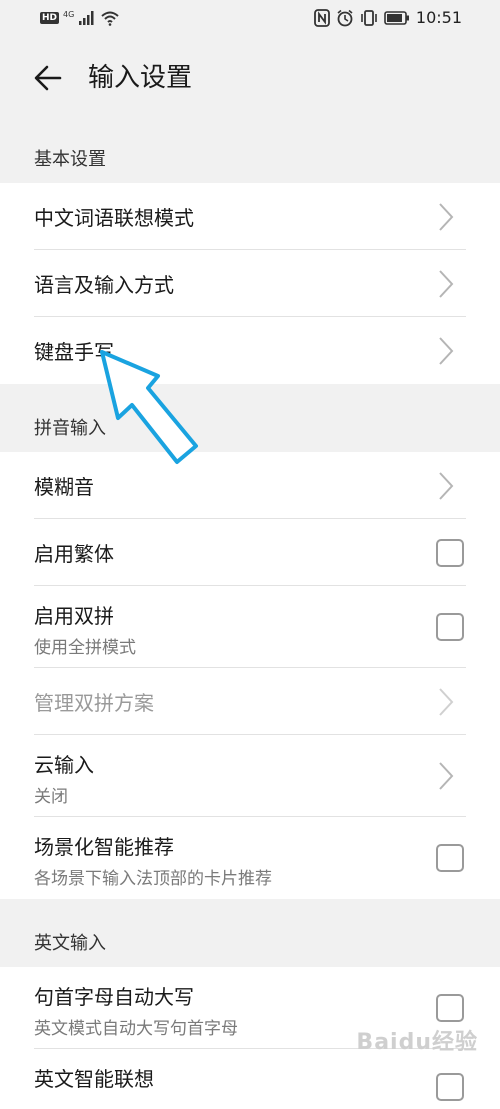 This screenshot has height=1109, width=500. What do you see at coordinates (136, 1029) in the screenshot?
I see `item-sublabel: 英文模式自动大写句首字母` at bounding box center [136, 1029].